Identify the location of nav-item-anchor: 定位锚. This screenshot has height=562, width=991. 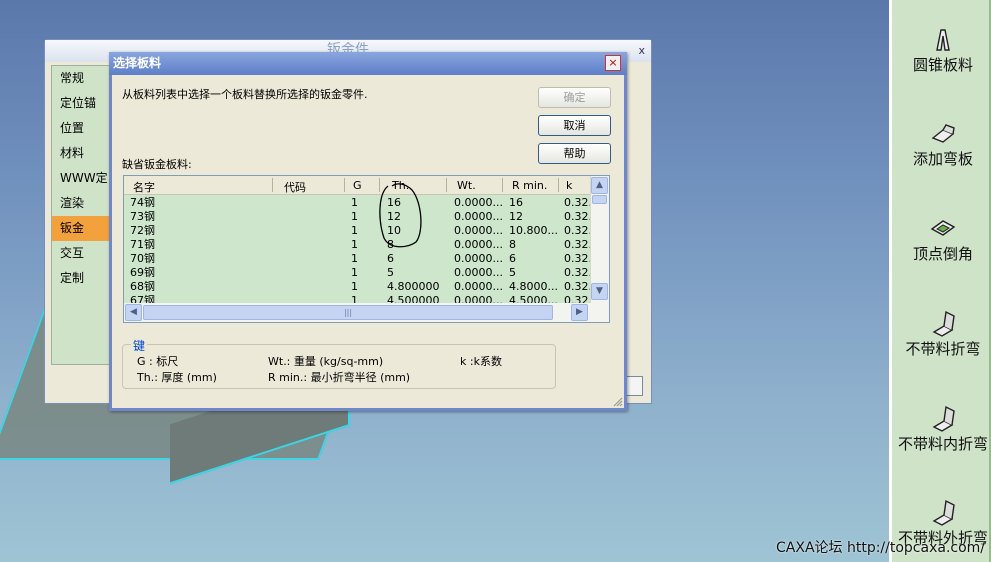
(82, 103).